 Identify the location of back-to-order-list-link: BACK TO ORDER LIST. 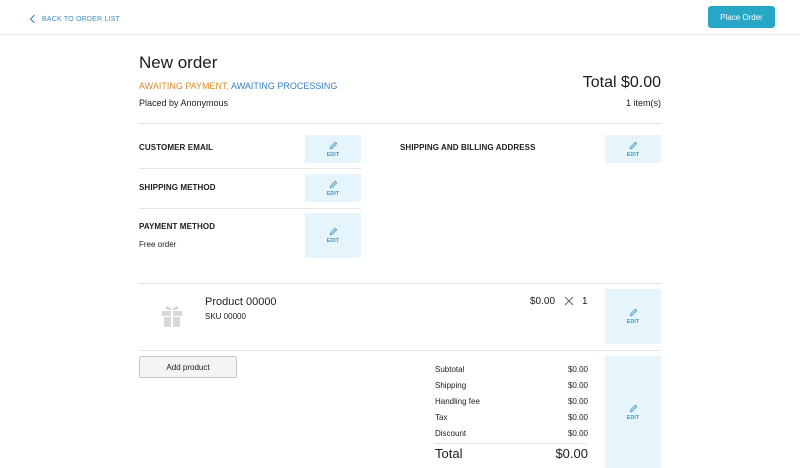
(74, 19).